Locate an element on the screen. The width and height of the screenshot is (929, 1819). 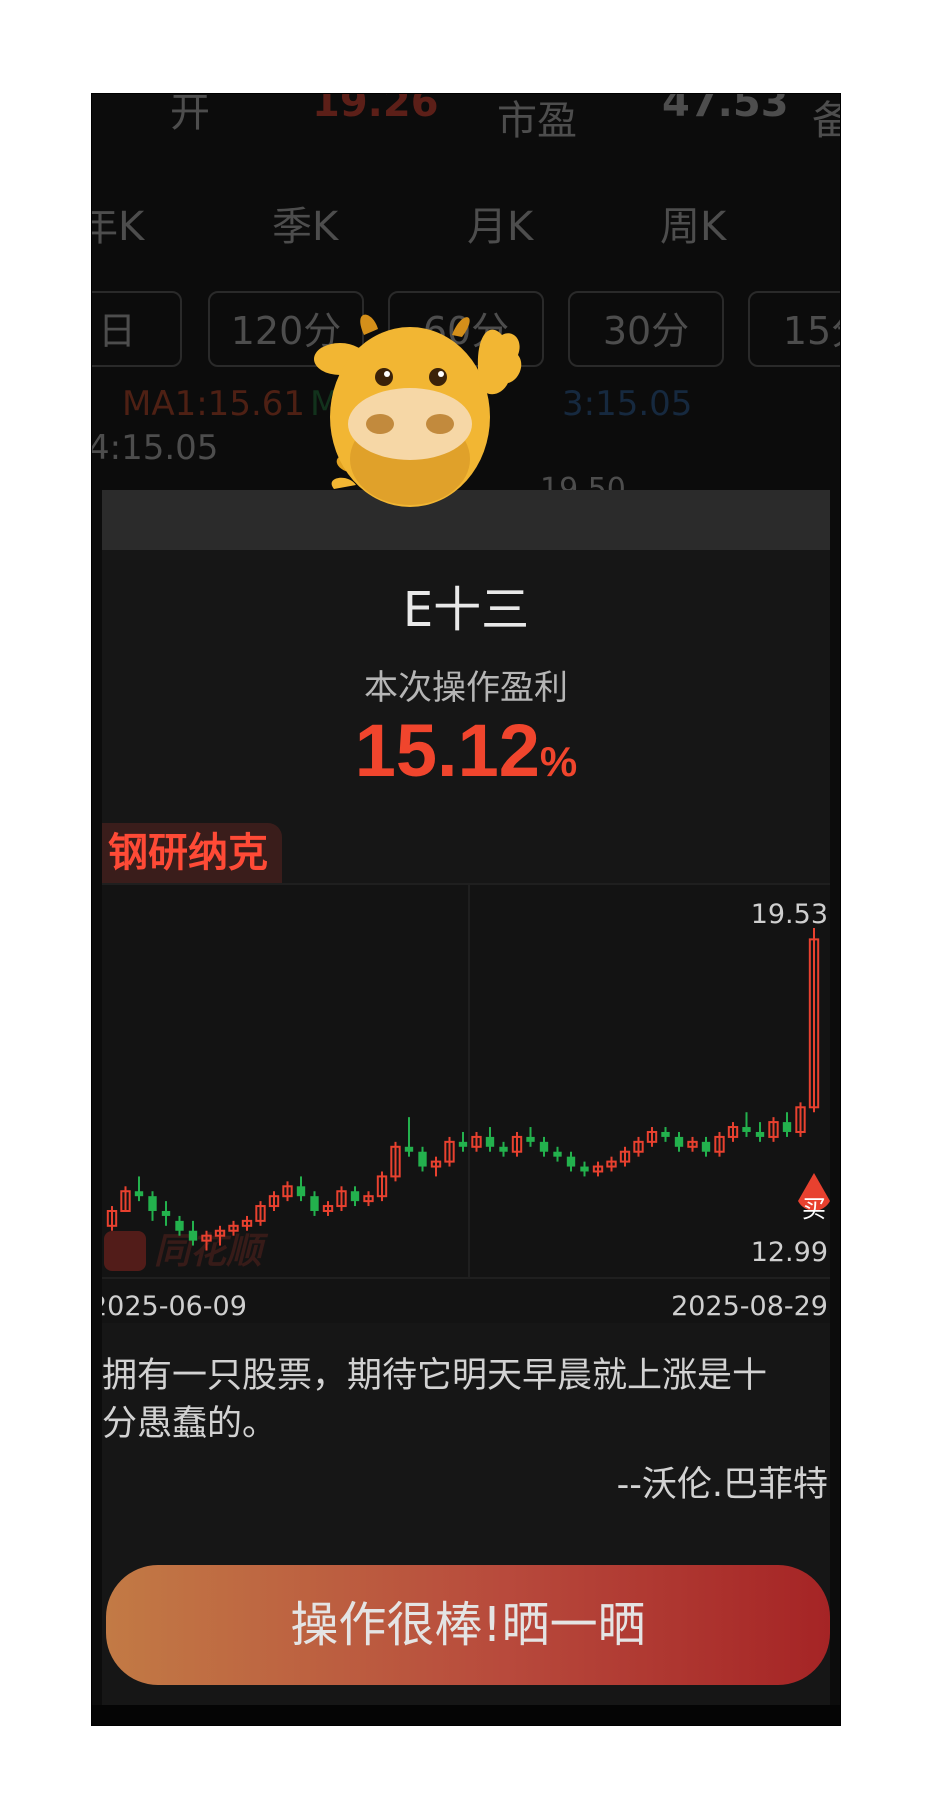
watermark-logo: 同花顺 is located at coordinates (186, 1251).